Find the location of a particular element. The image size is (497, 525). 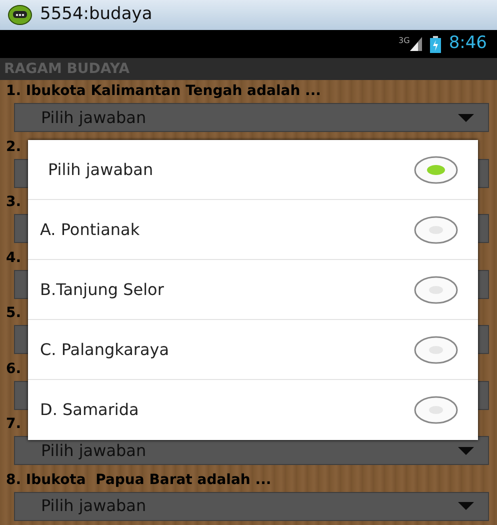

option-item: C. Palangkaraya is located at coordinates (253, 350).